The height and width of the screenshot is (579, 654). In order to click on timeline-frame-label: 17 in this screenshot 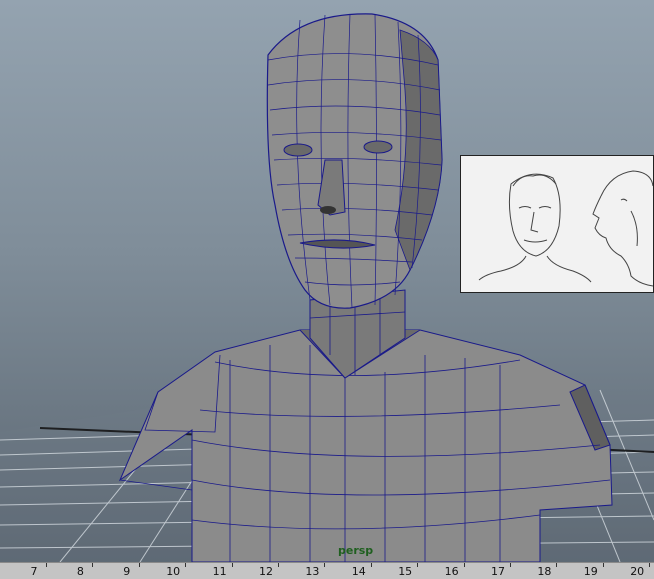, I will do `click(498, 571)`.